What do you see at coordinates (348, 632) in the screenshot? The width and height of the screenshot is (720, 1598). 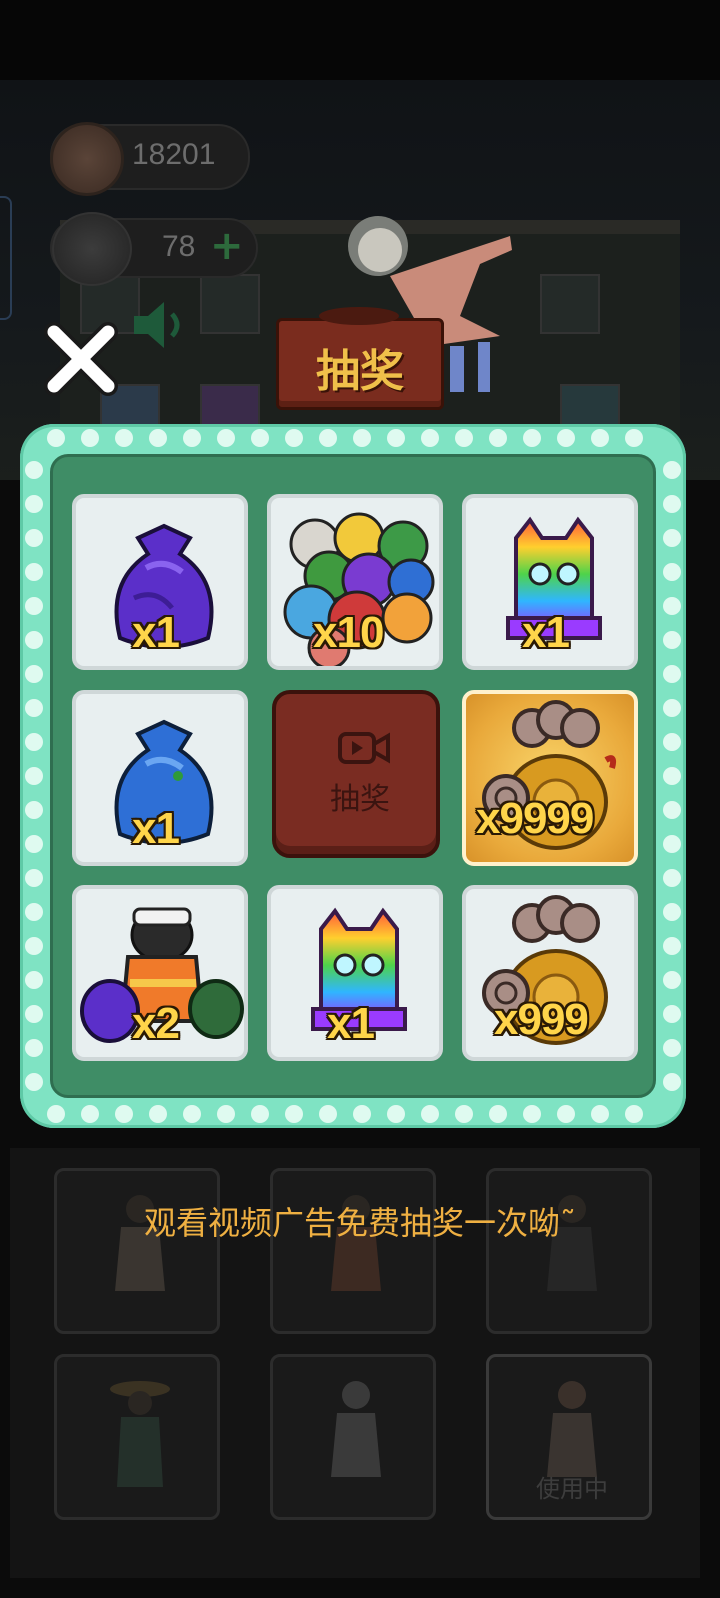 I see `prize-quantity: x10` at bounding box center [348, 632].